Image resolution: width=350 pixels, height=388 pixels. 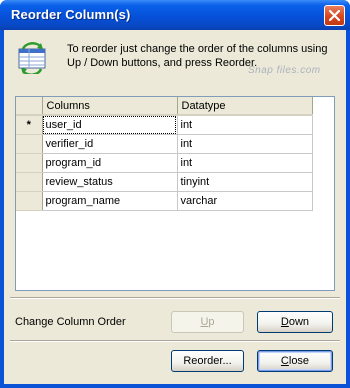 I want to click on close-window-button, so click(x=334, y=15).